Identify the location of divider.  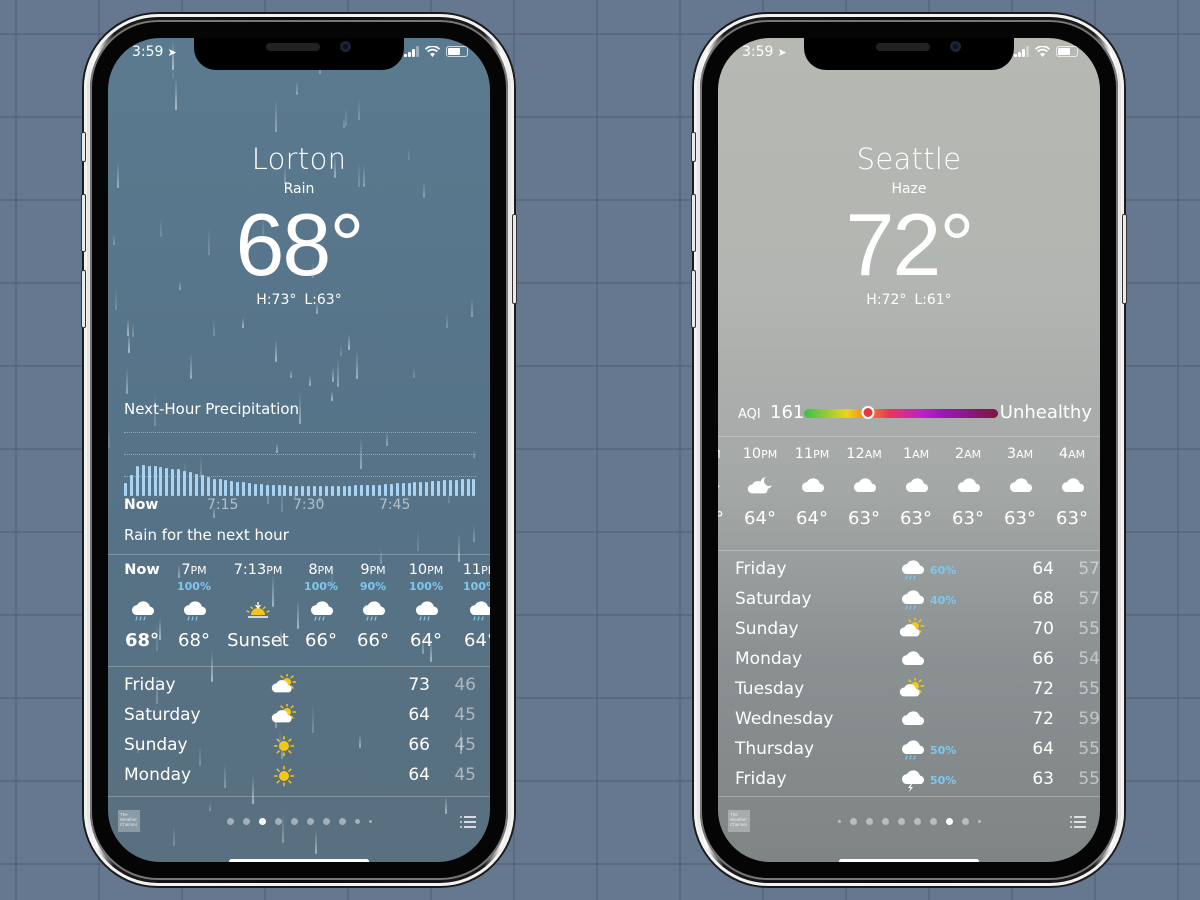
(909, 550).